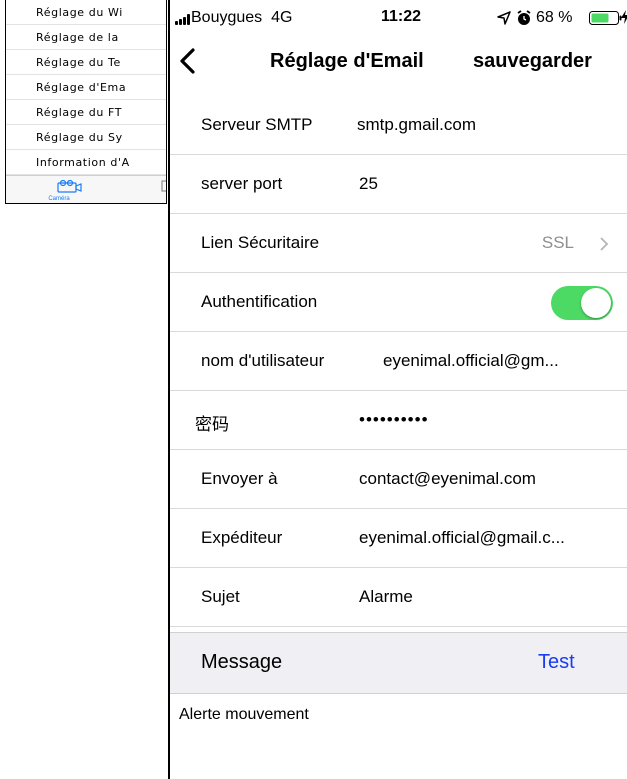 The image size is (627, 779). I want to click on bg-menu-item: Réglage du FT, so click(86, 112).